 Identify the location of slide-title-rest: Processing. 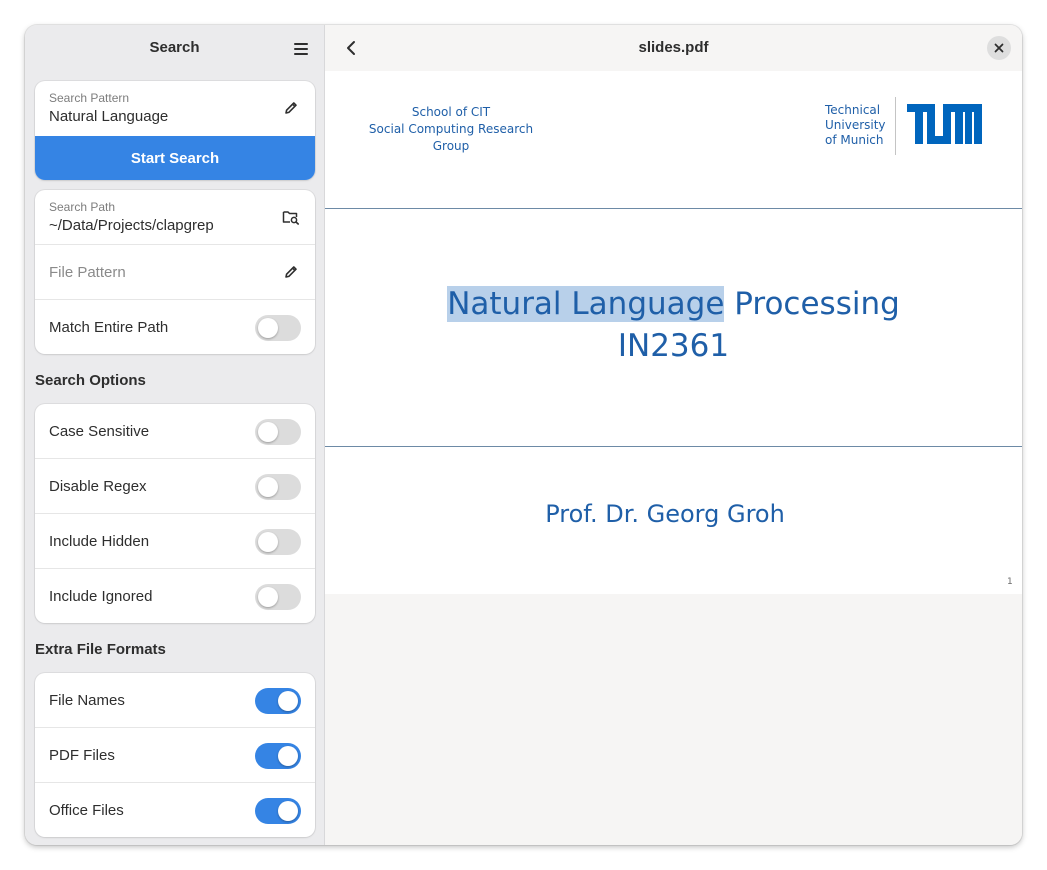
(812, 304).